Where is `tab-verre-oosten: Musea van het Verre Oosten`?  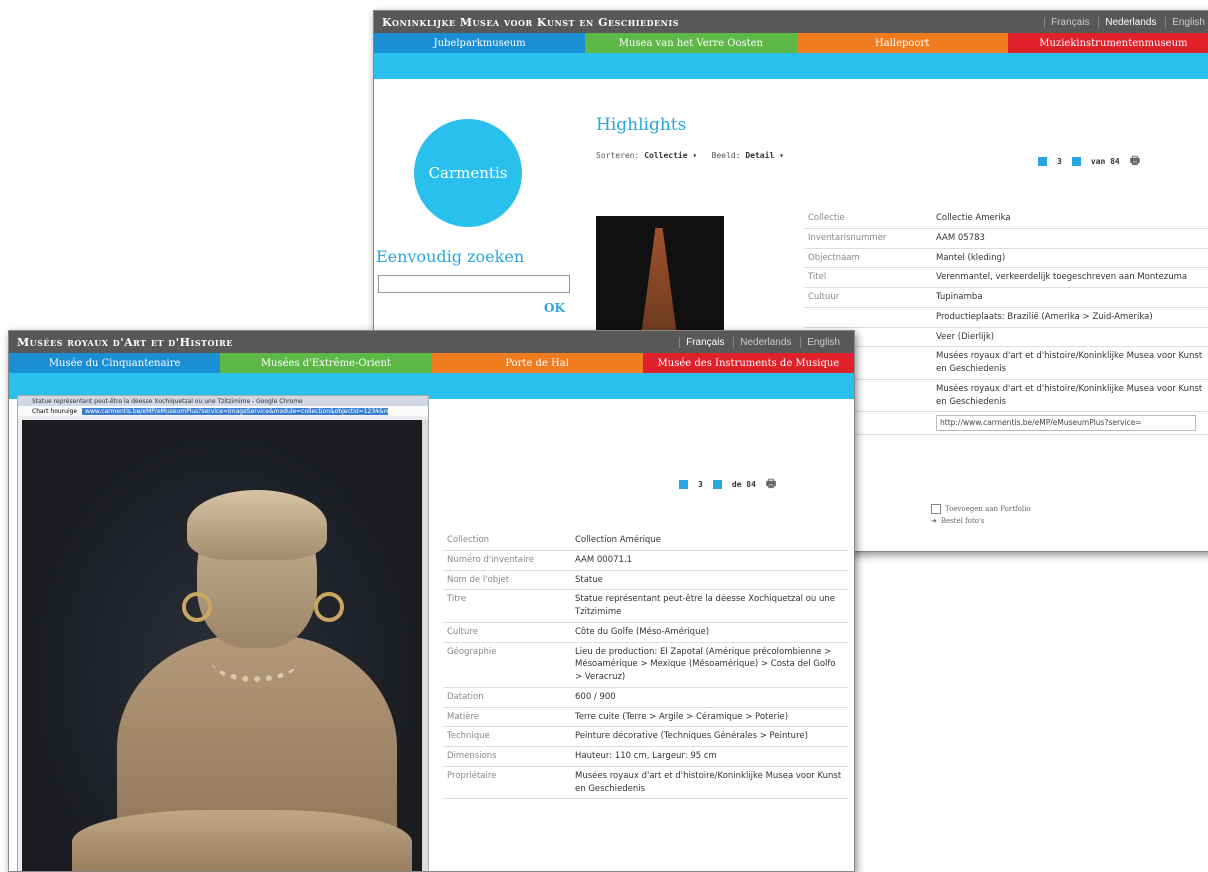
tab-verre-oosten: Musea van het Verre Oosten is located at coordinates (691, 43).